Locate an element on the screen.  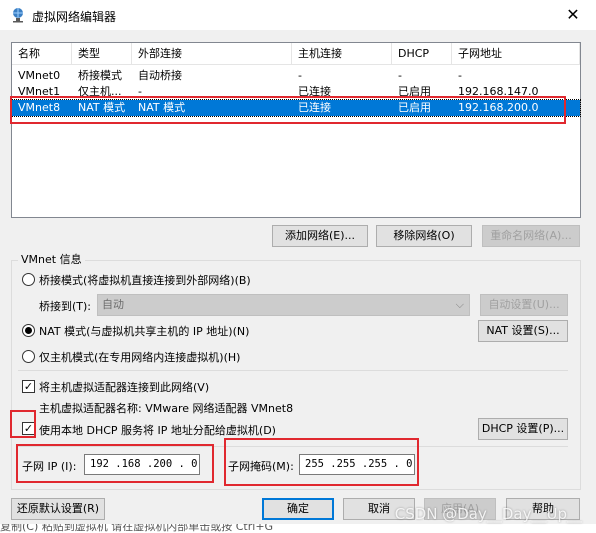
connect-adapter-checkbox: ✓ is located at coordinates (28, 386).